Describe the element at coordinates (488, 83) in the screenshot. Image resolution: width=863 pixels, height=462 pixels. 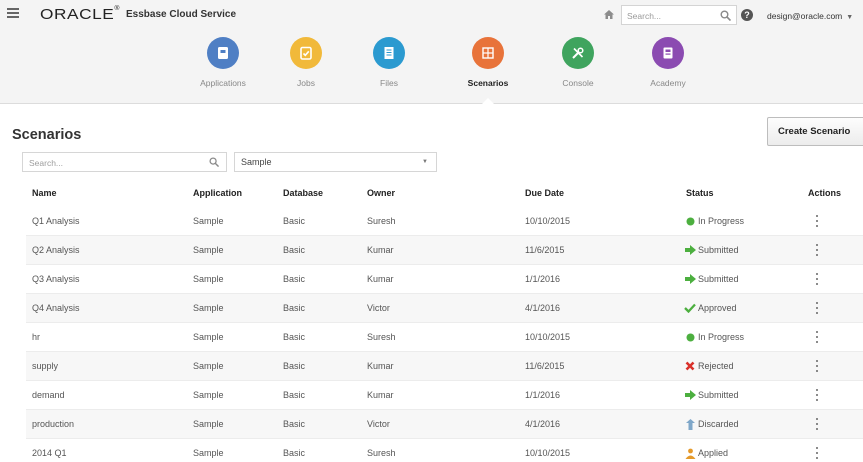
I see `nav-label: Scenarios` at that location.